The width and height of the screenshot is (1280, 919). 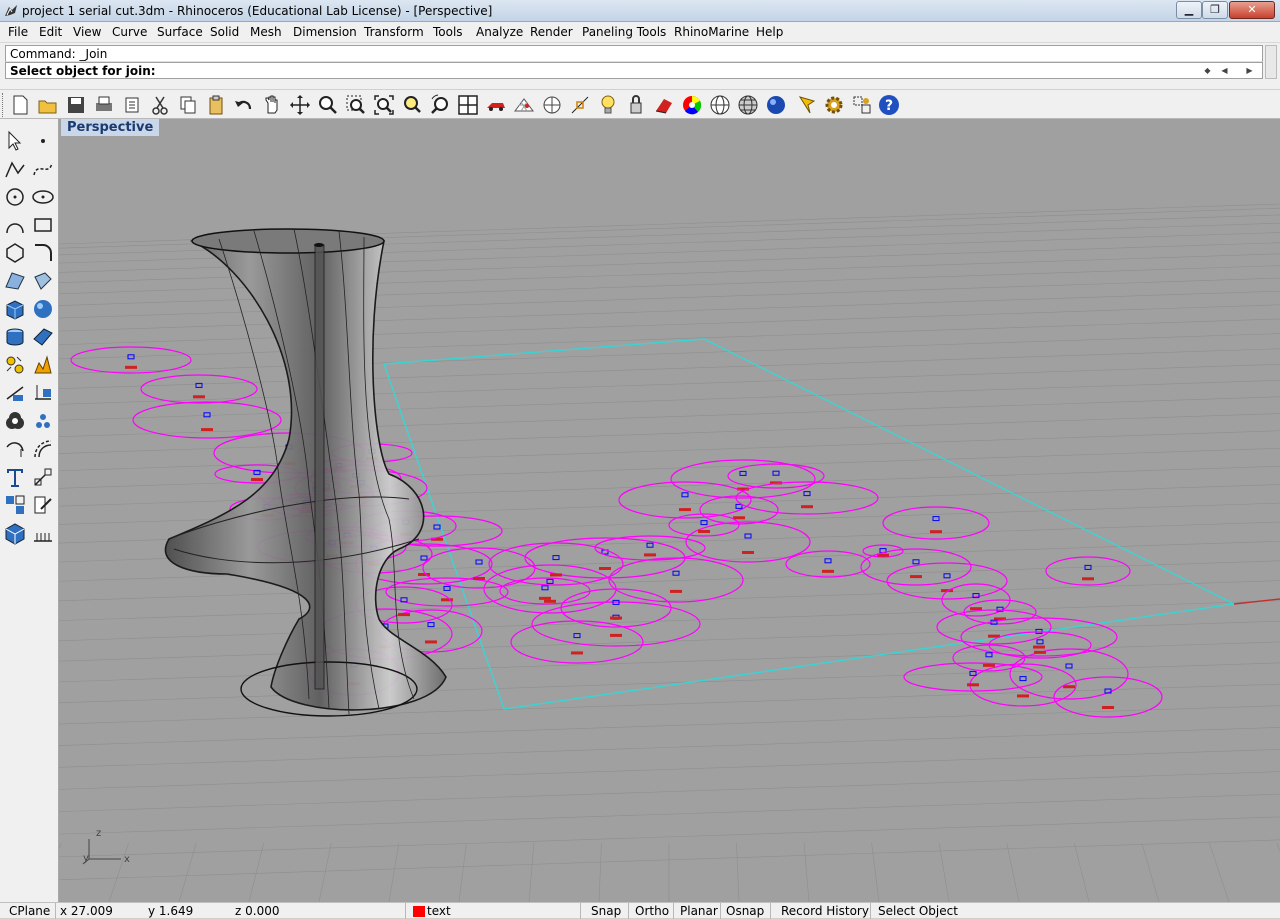 I want to click on menu-dimension: Dimension, so click(x=325, y=32).